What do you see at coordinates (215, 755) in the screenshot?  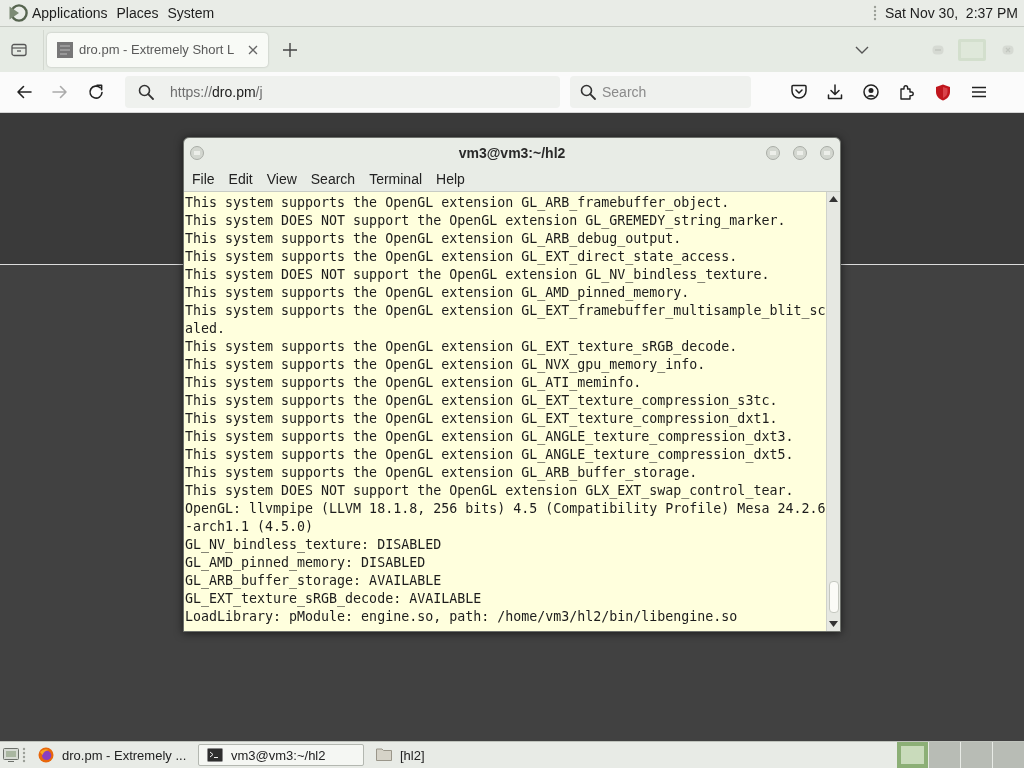 I see `terminal-icon` at bounding box center [215, 755].